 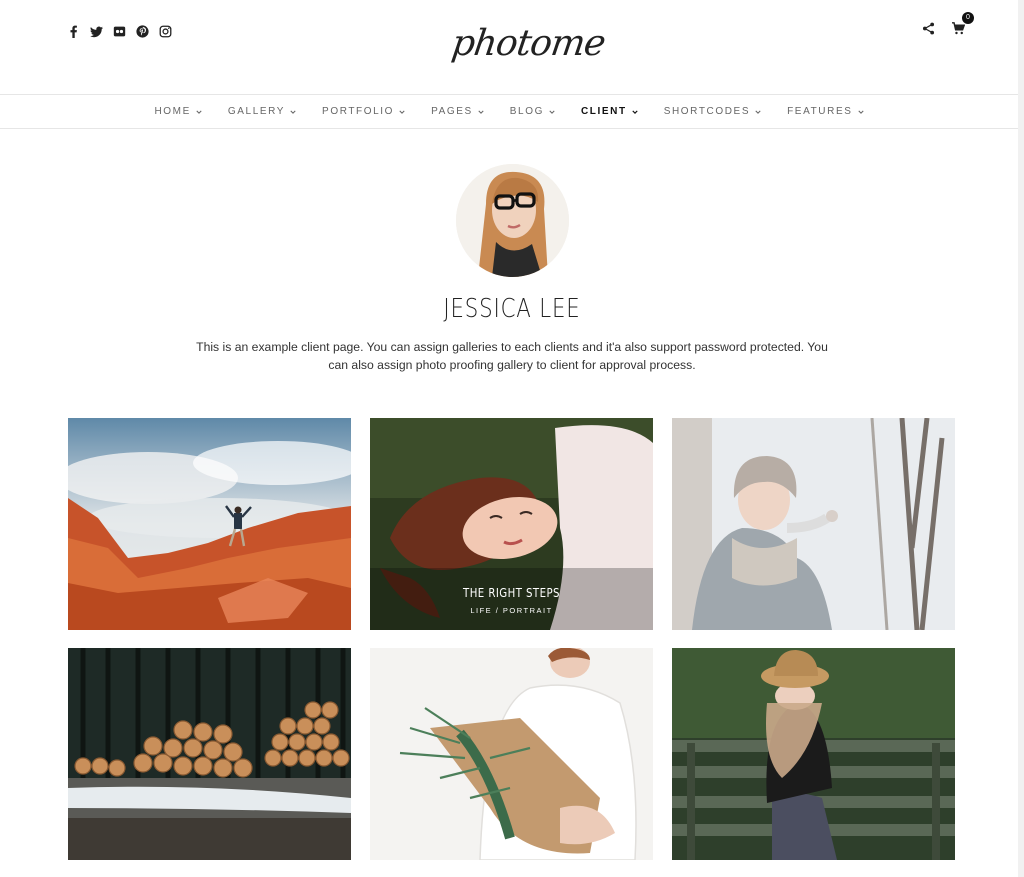 I want to click on nav-item-home: HOME, so click(x=177, y=111).